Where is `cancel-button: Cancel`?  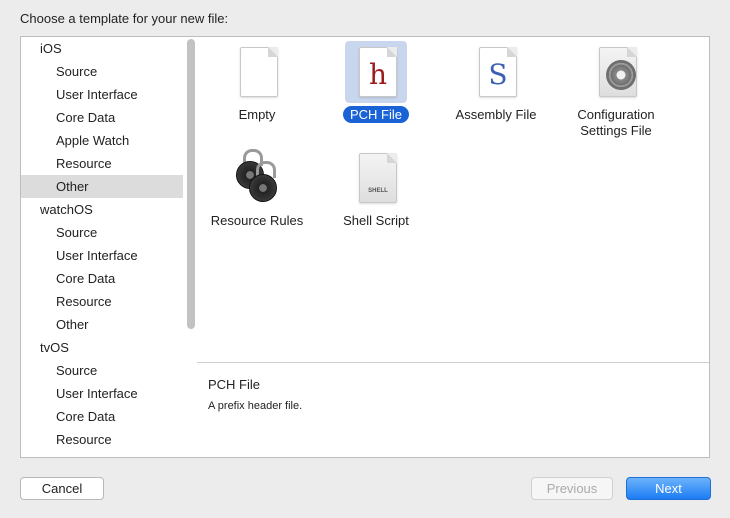 cancel-button: Cancel is located at coordinates (62, 488).